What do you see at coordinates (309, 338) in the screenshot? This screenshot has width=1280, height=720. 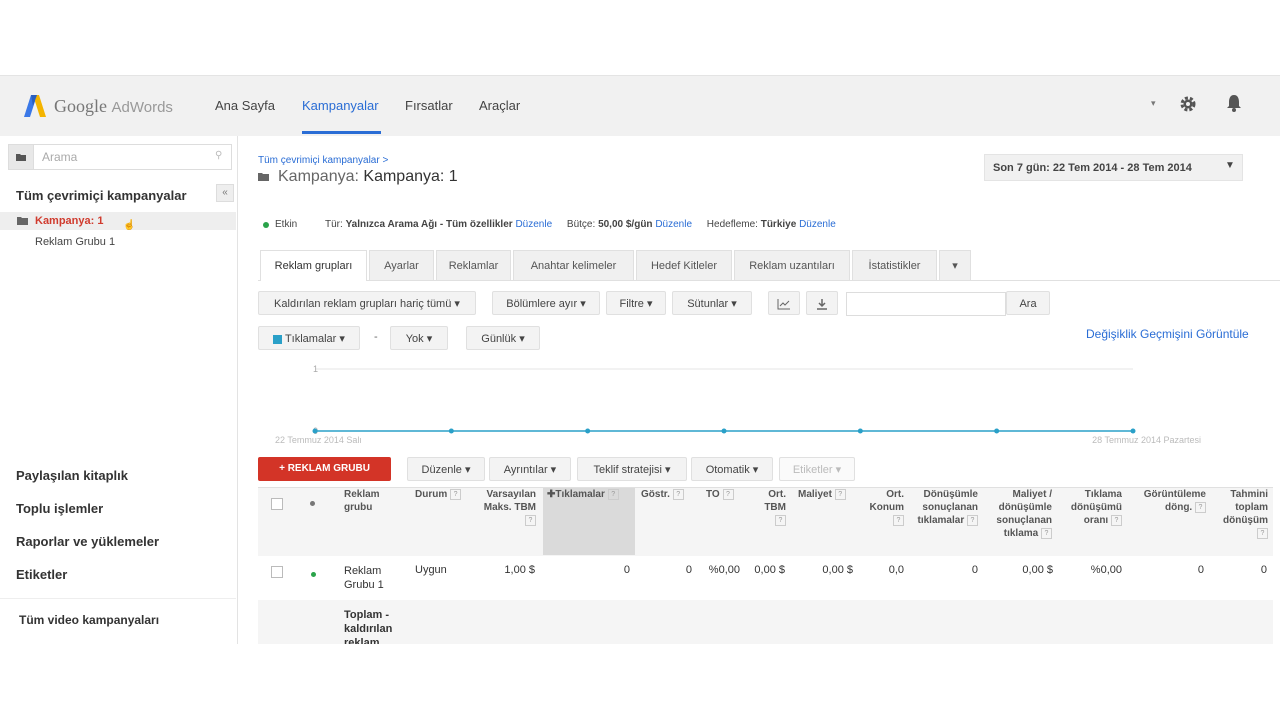 I see `metric1-dropdown: Tıklamalar ▾` at bounding box center [309, 338].